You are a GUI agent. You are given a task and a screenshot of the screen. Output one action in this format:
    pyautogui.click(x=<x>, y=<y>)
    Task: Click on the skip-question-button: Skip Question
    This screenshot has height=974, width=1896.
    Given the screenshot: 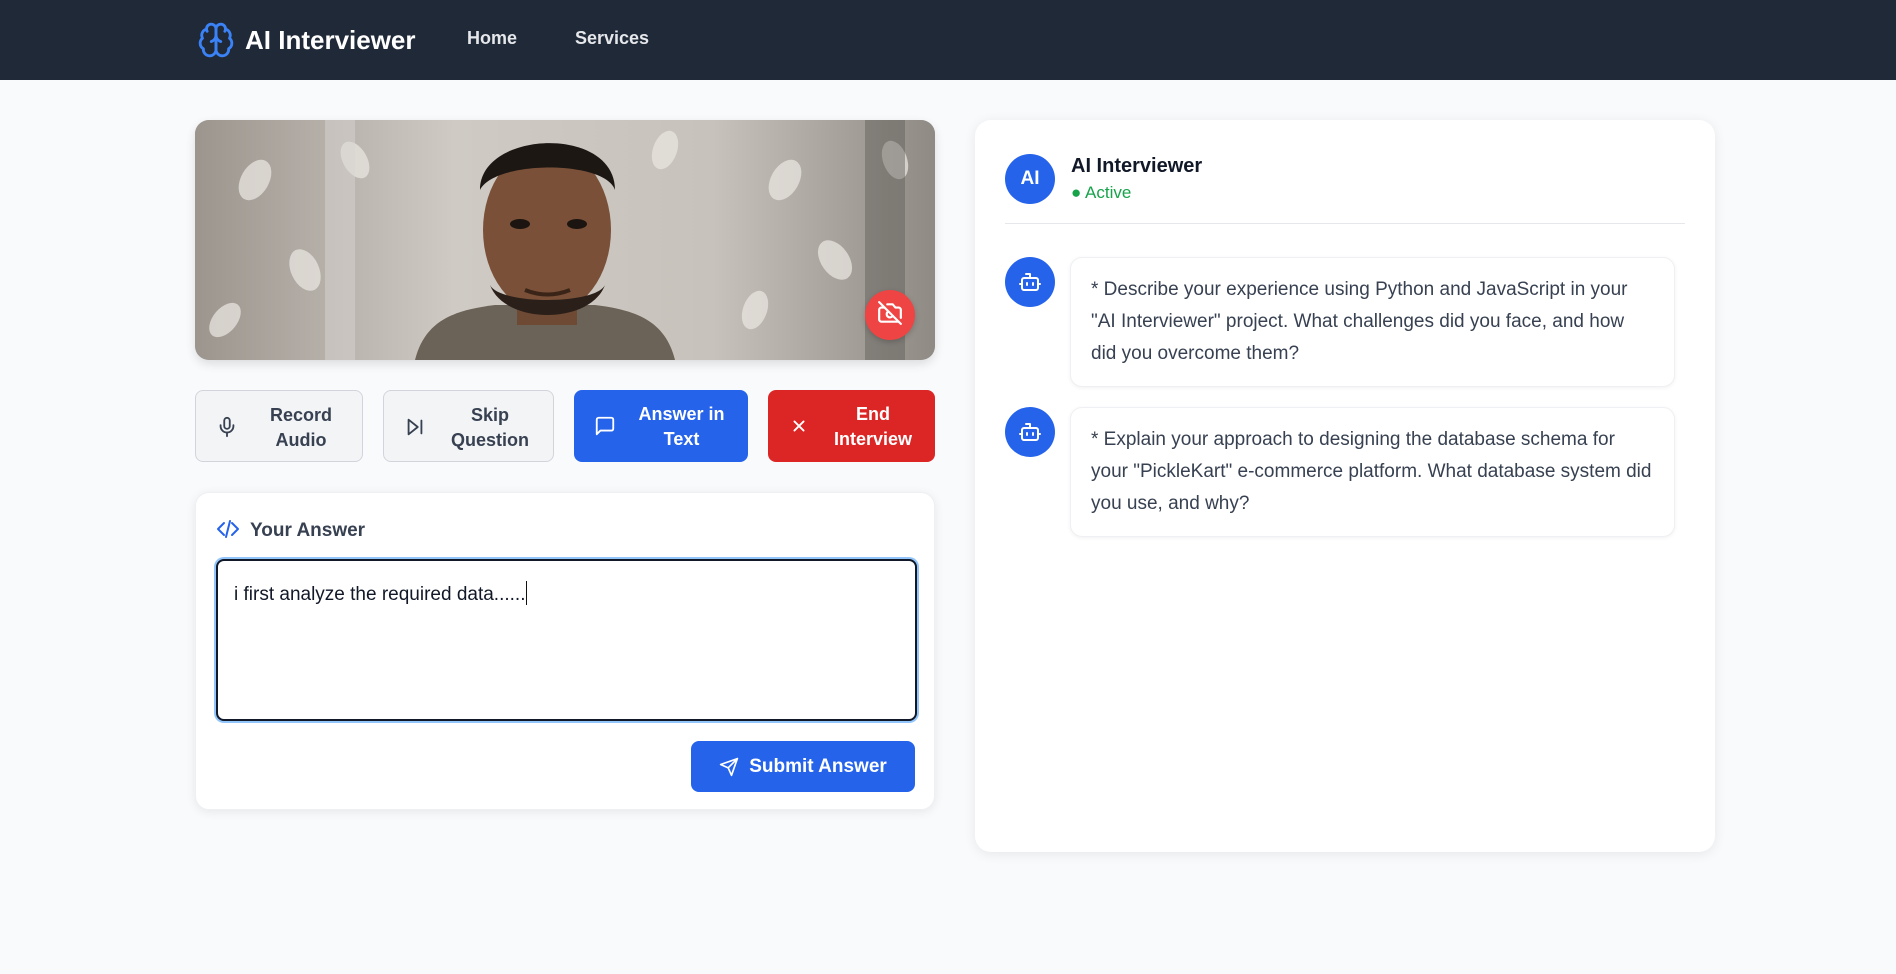 What is the action you would take?
    pyautogui.click(x=468, y=426)
    